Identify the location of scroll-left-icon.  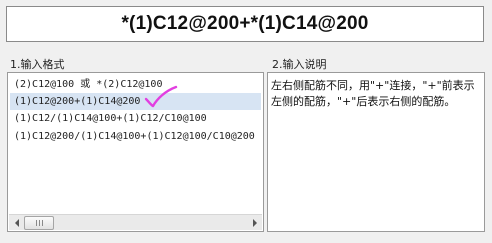
(16, 222).